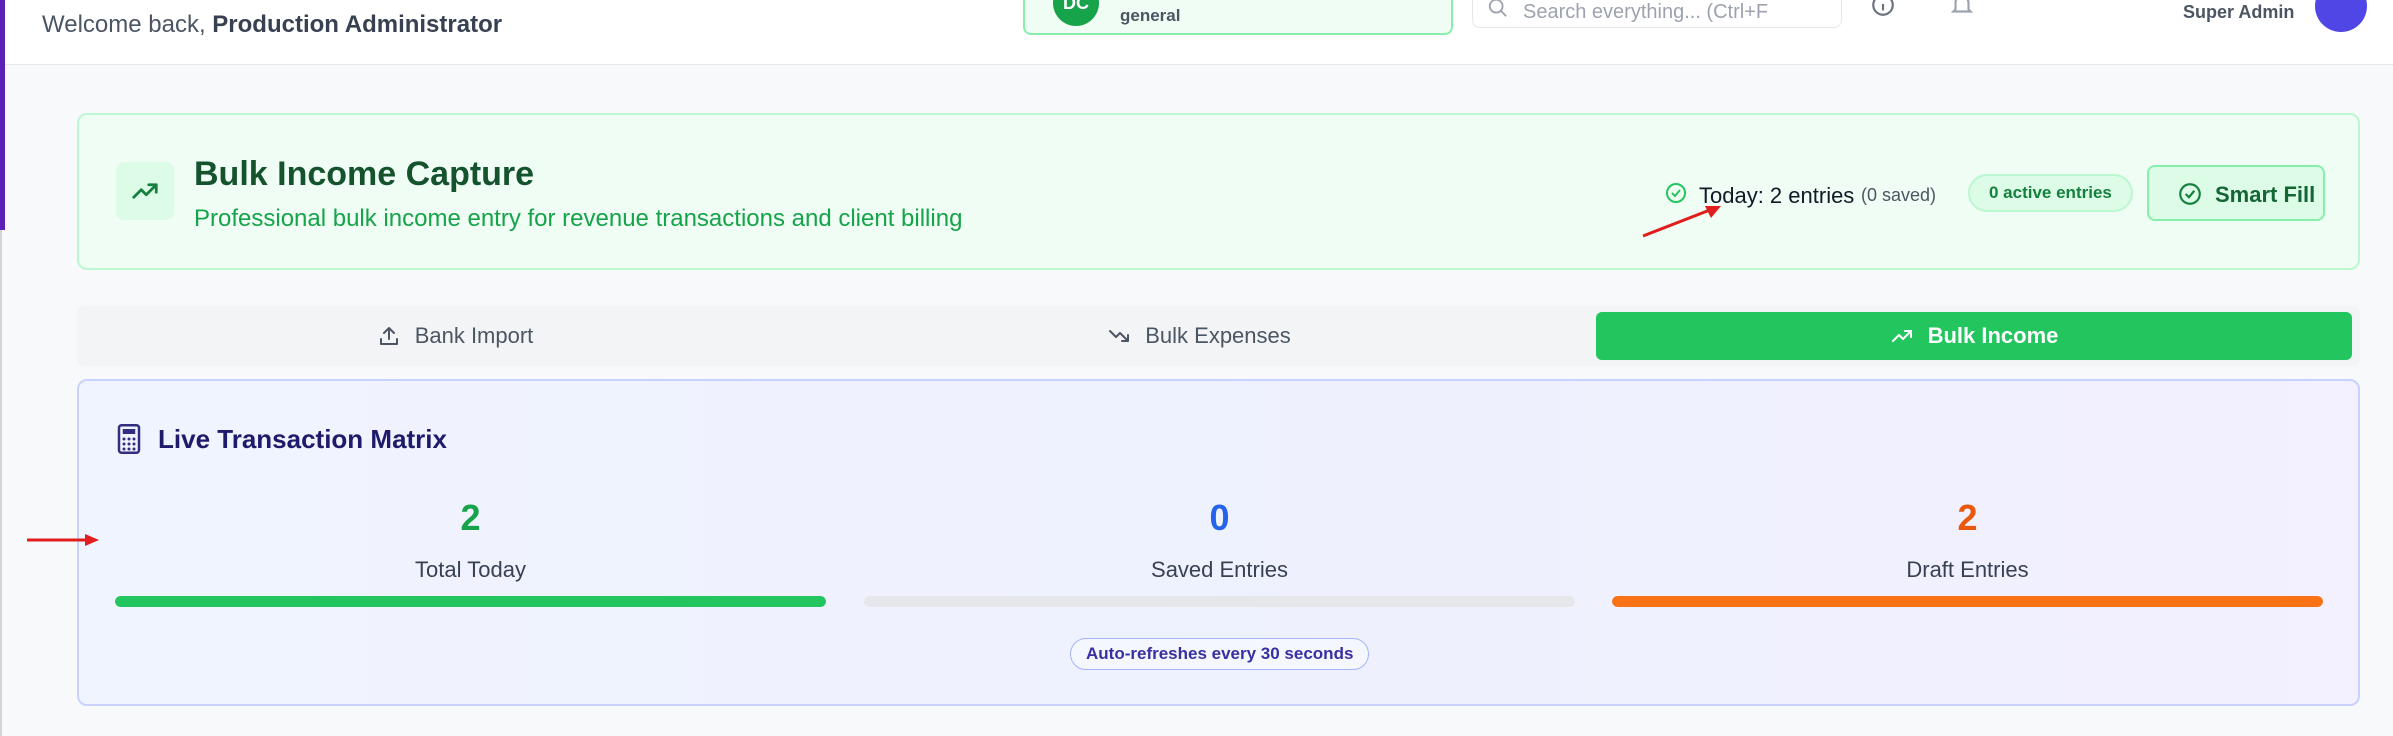  What do you see at coordinates (1497, 8) in the screenshot?
I see `search-icon` at bounding box center [1497, 8].